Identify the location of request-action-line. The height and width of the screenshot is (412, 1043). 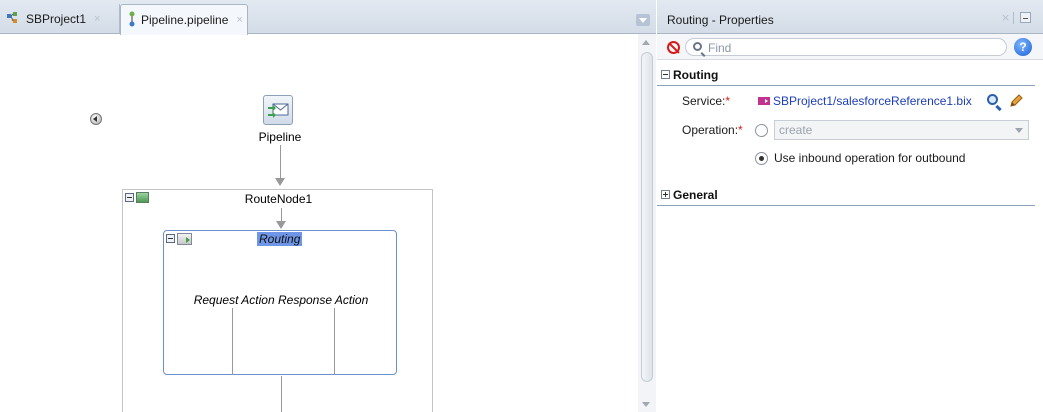
(232, 341).